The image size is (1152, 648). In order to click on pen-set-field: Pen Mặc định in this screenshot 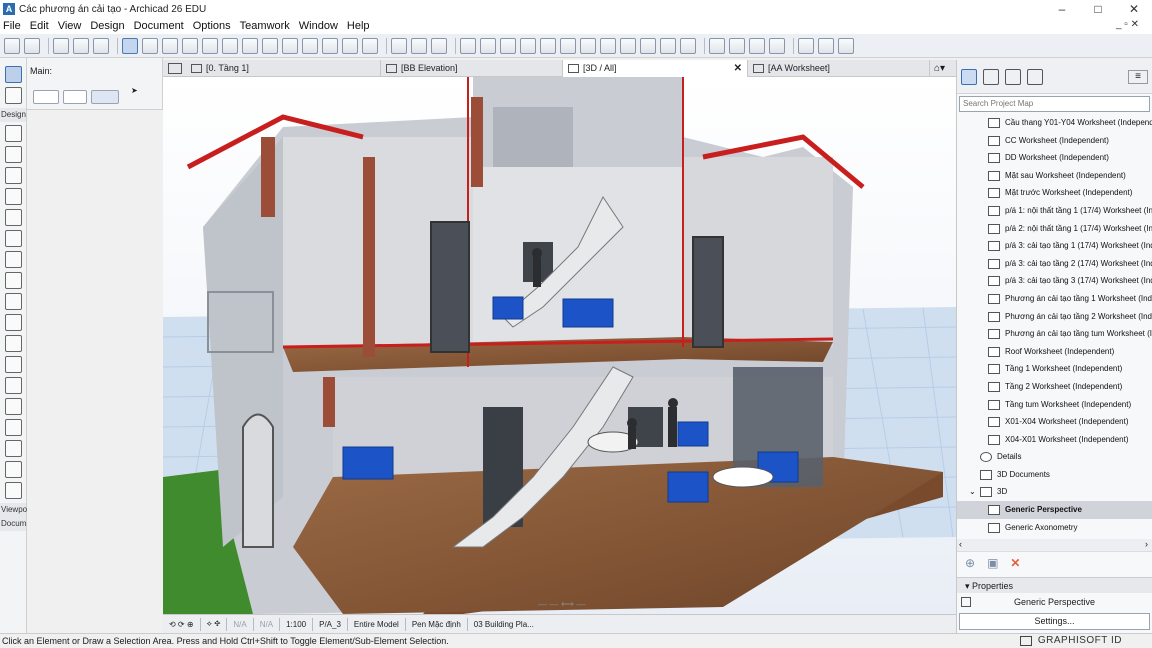, I will do `click(436, 624)`.